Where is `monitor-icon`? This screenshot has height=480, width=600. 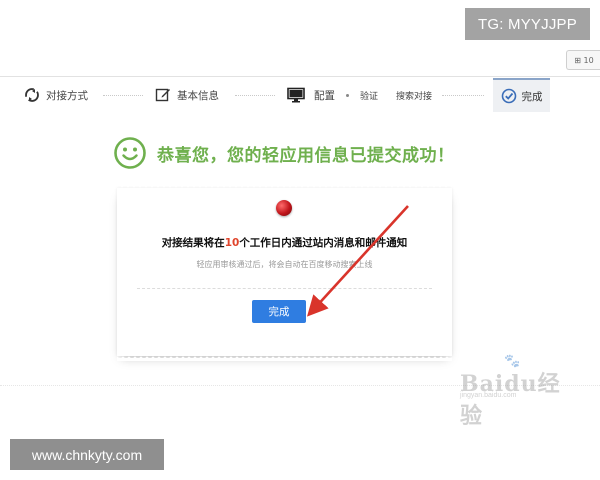 monitor-icon is located at coordinates (296, 95).